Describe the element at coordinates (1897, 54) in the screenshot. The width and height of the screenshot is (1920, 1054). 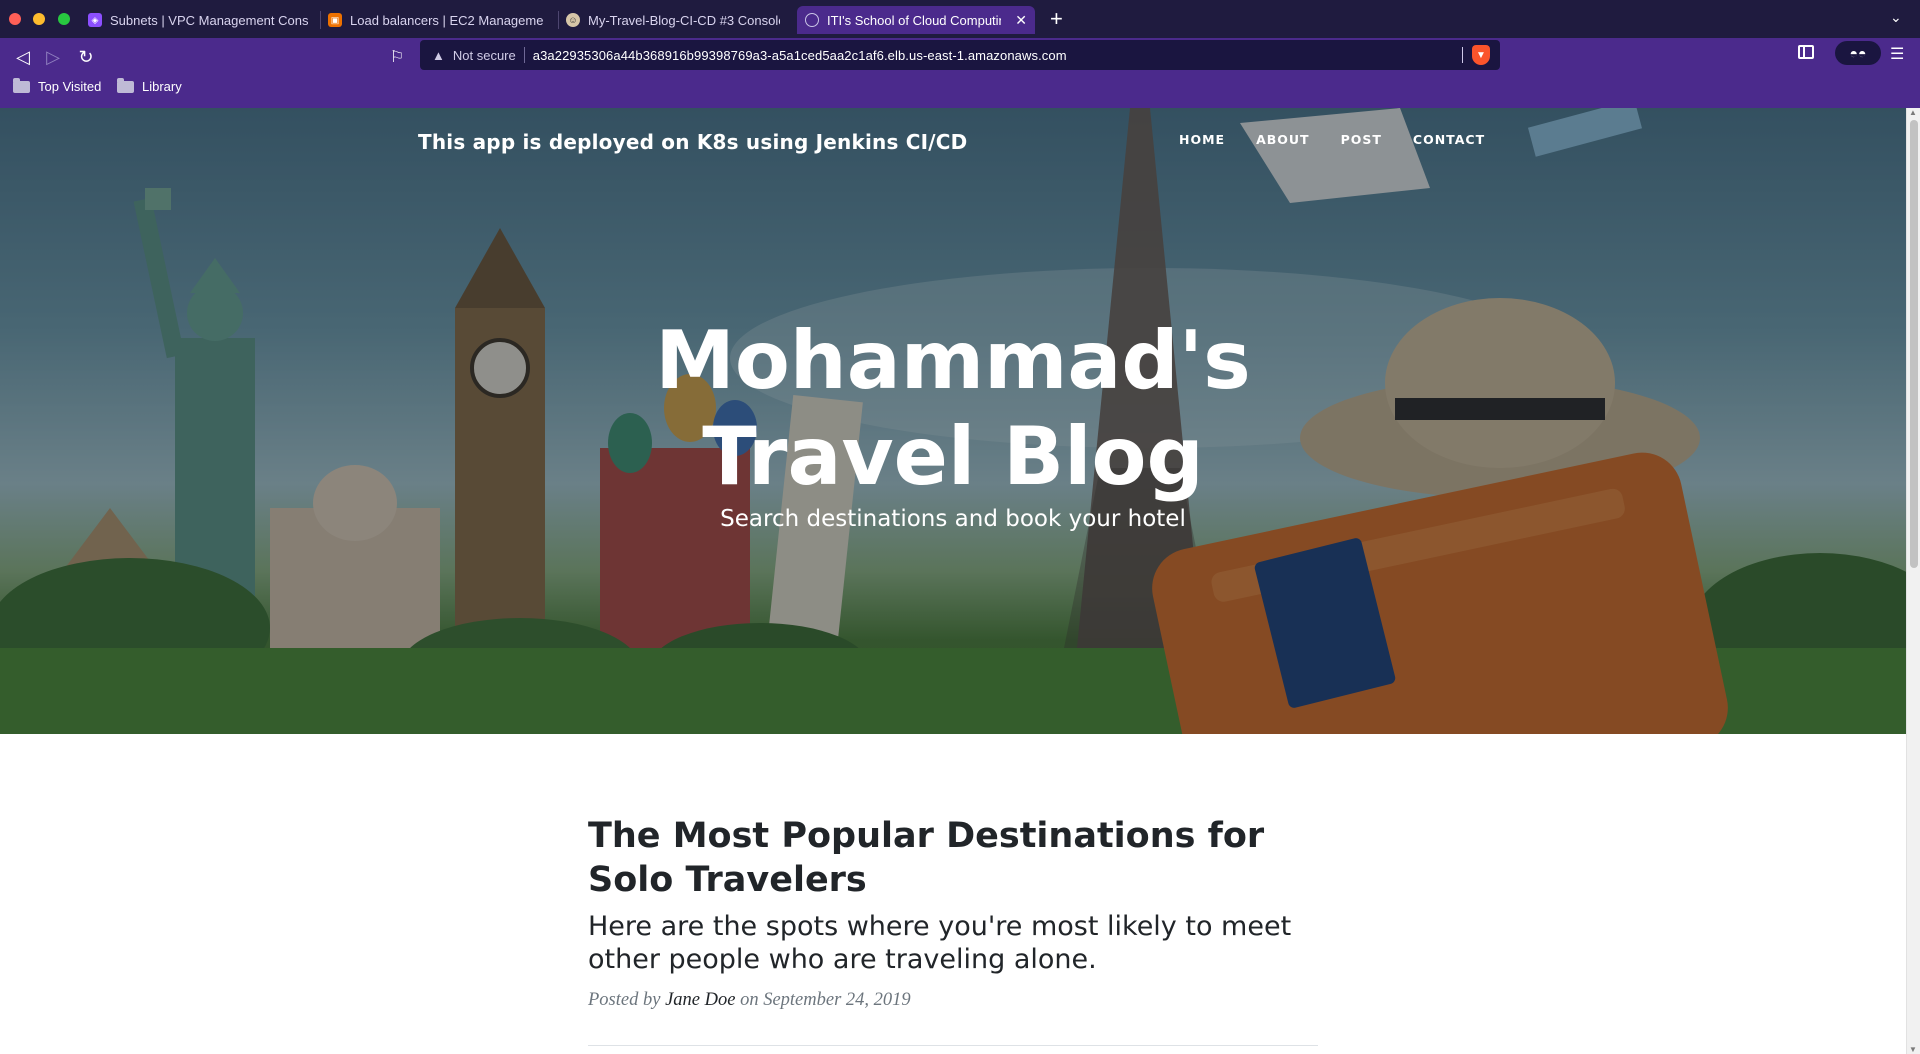
I see `menu-icon: ☰` at that location.